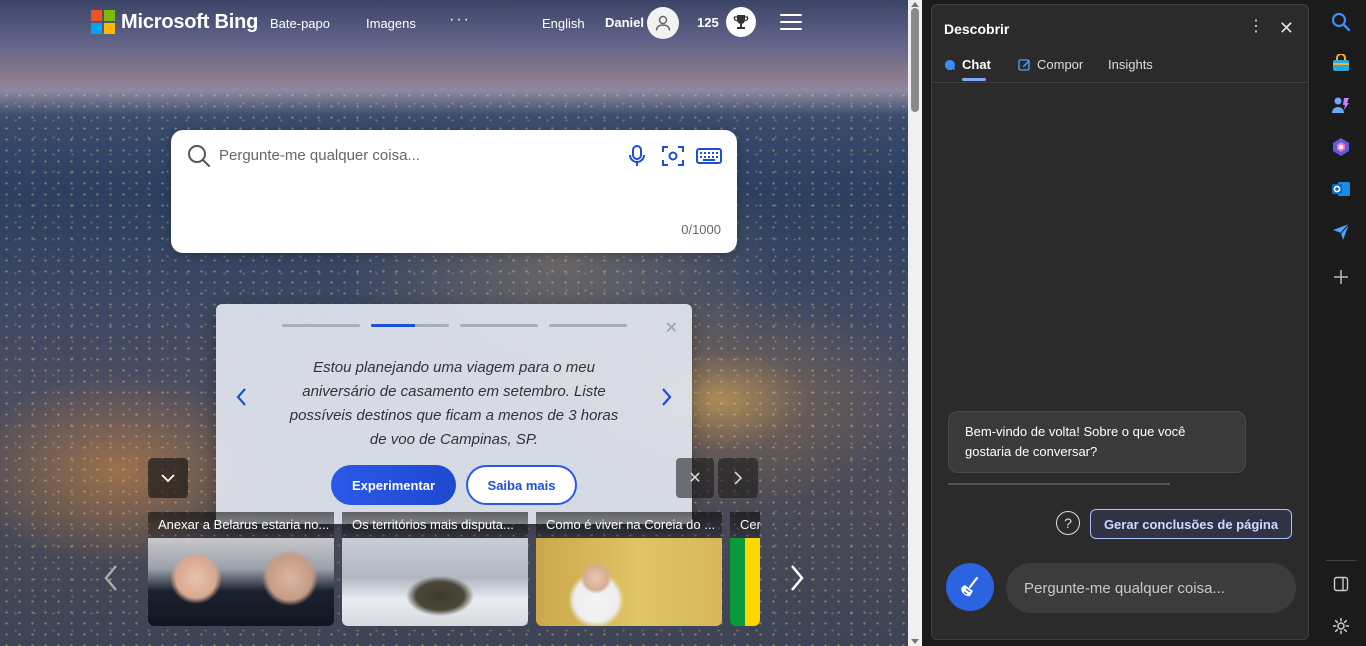 The image size is (1366, 646). I want to click on visual-search-icon, so click(673, 156).